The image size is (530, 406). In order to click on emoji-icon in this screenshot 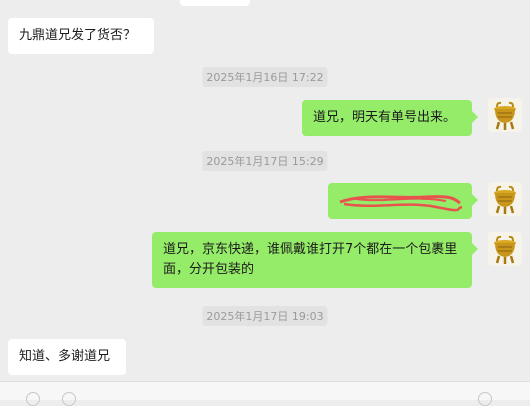, I will do `click(69, 399)`.